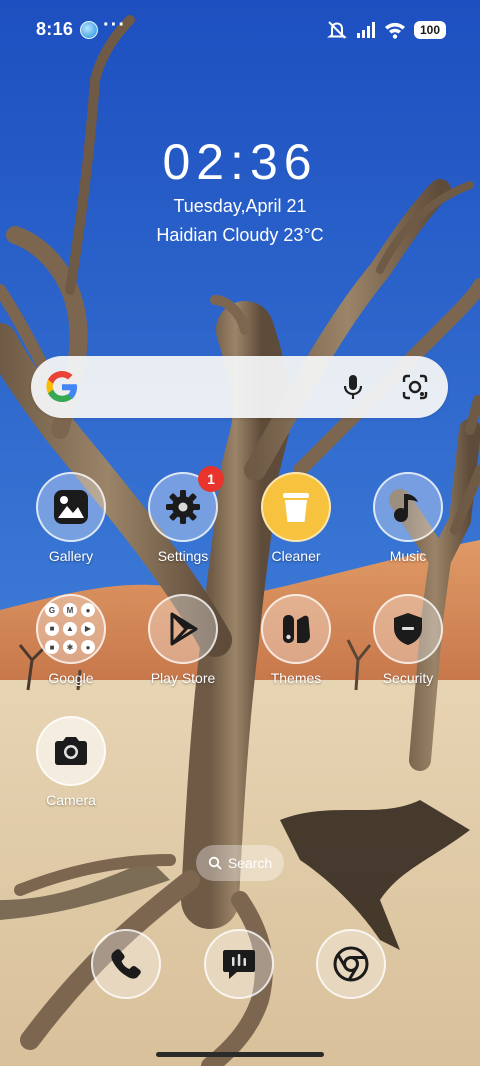 This screenshot has height=1066, width=480. What do you see at coordinates (183, 629) in the screenshot?
I see `play-store-icon` at bounding box center [183, 629].